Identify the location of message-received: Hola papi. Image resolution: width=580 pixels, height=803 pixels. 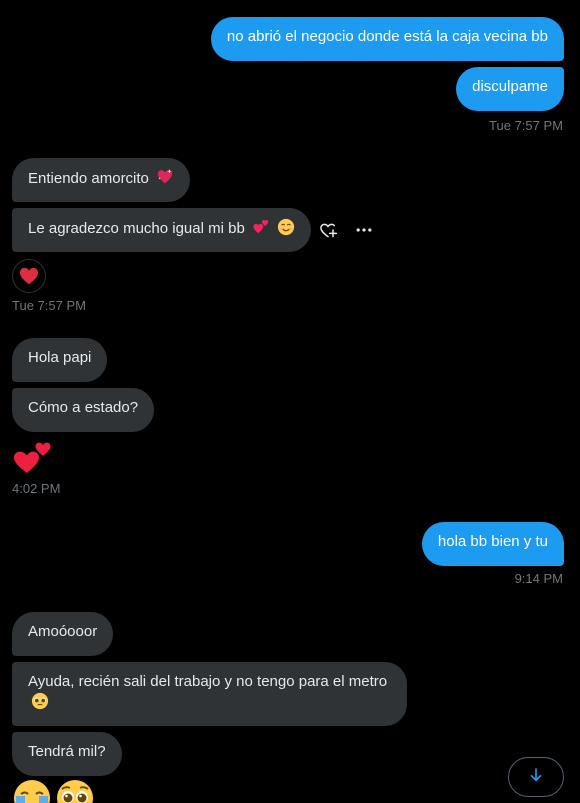
(60, 360).